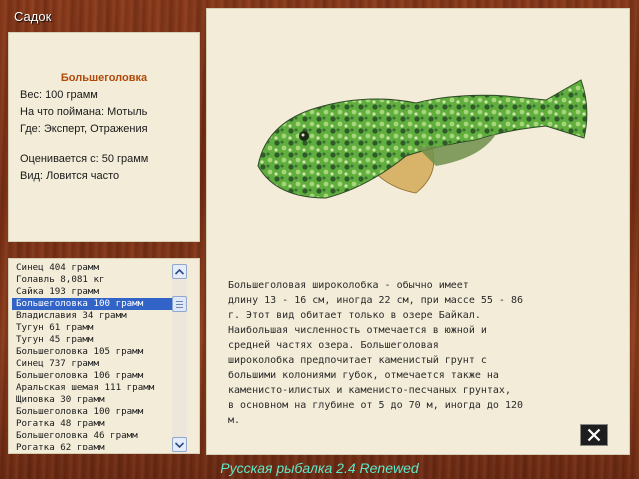 The image size is (639, 479). Describe the element at coordinates (92, 436) in the screenshot. I see `list-item: Большеголовка 46 грамм` at that location.